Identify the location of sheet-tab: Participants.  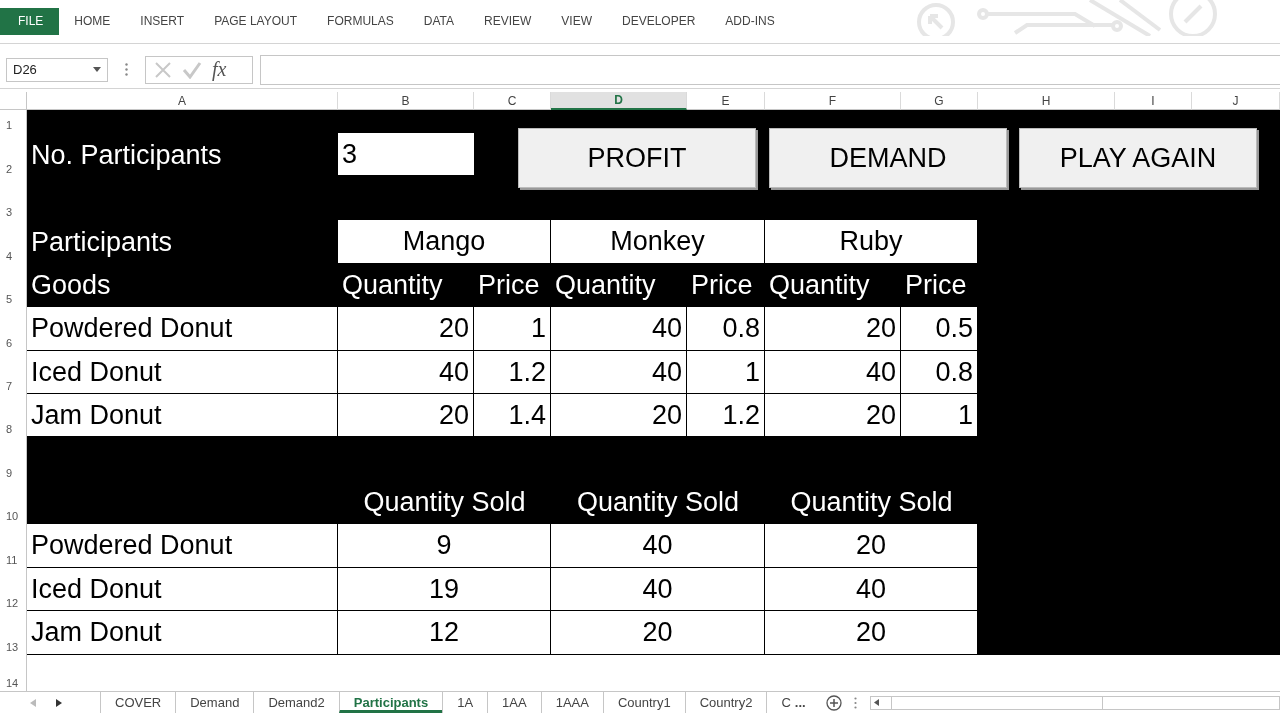
(390, 702).